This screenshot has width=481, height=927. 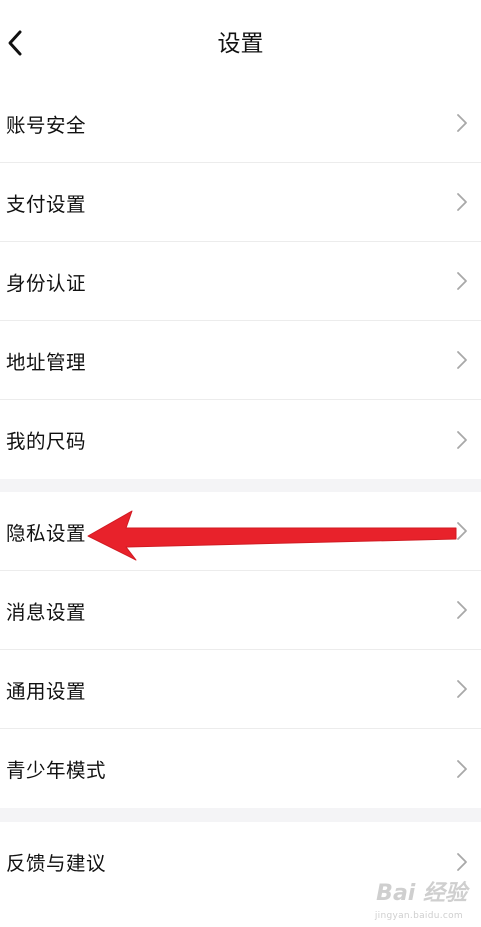 I want to click on settings-item-teen-mode: 青少年模式, so click(x=240, y=768).